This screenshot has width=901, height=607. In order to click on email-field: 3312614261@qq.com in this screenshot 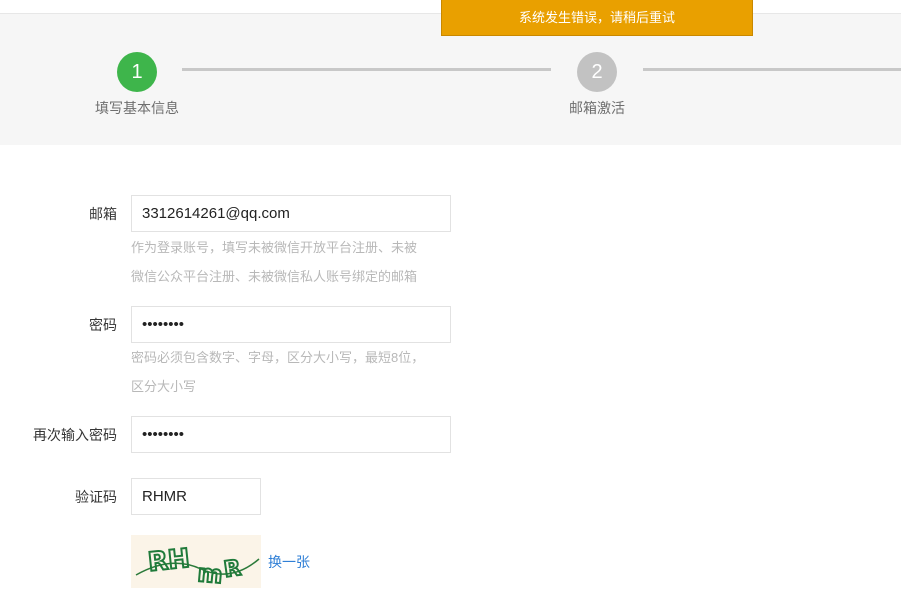, I will do `click(291, 213)`.